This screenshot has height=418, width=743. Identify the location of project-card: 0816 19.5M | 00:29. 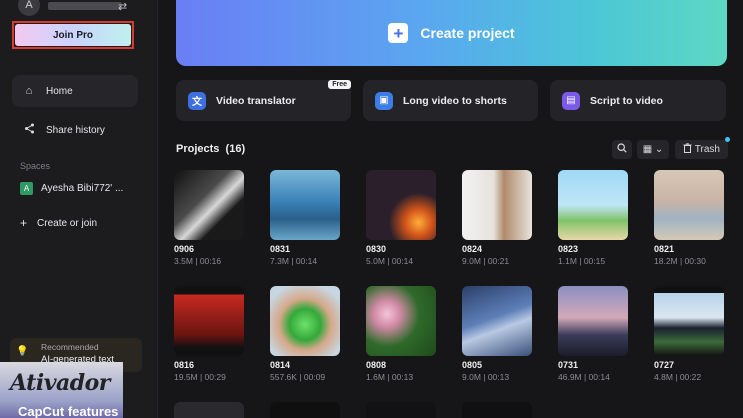
(209, 334).